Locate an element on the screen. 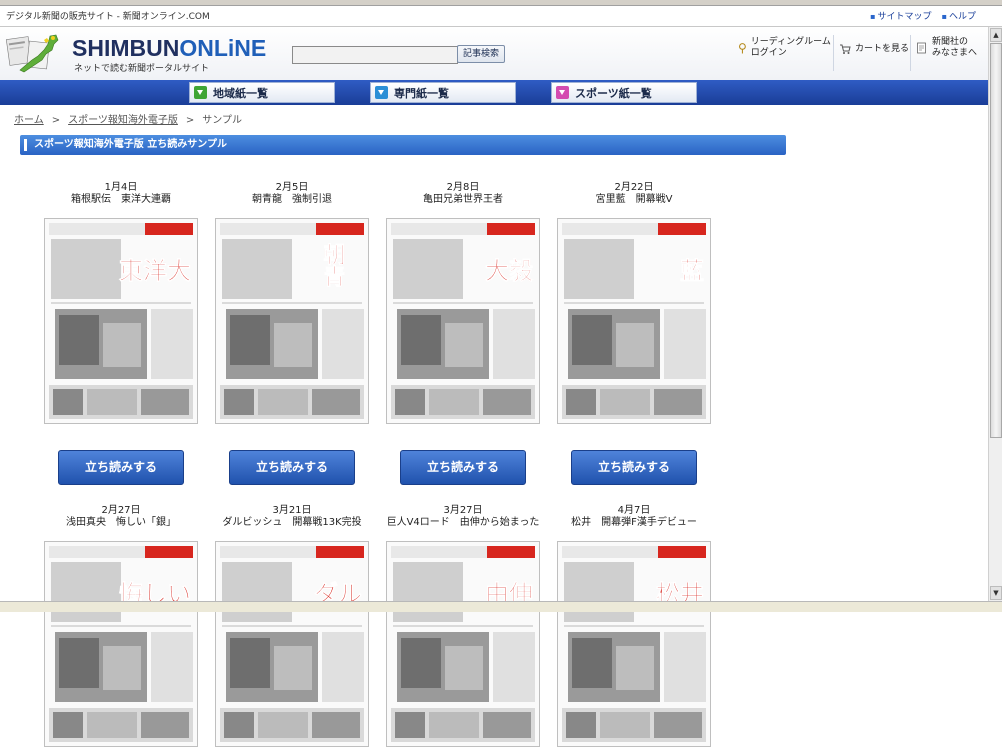 The width and height of the screenshot is (1002, 747). newspaper-front-page-image: 松井 is located at coordinates (634, 644).